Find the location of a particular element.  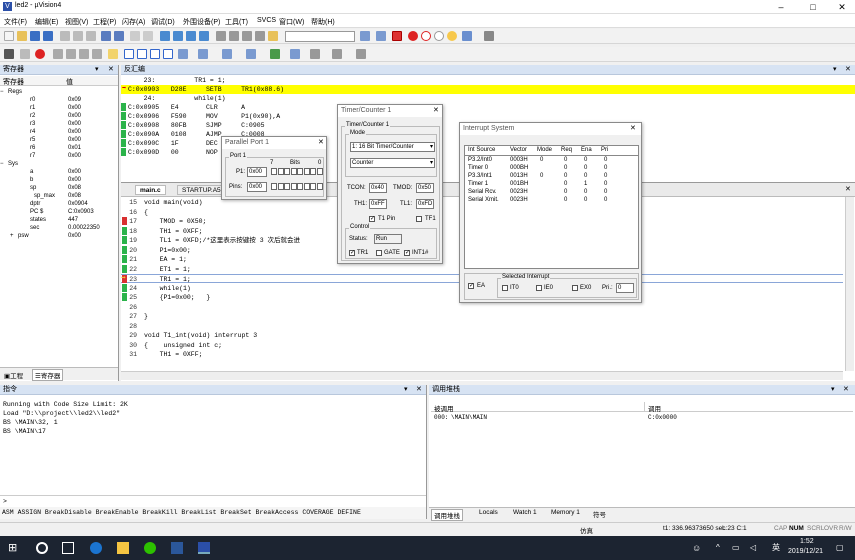

editor-vscrollbar is located at coordinates (849, 284).